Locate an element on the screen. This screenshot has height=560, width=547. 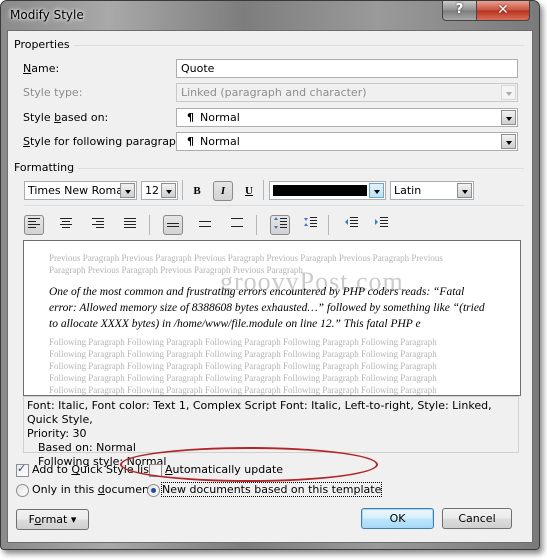
help-button: ? is located at coordinates (459, 11).